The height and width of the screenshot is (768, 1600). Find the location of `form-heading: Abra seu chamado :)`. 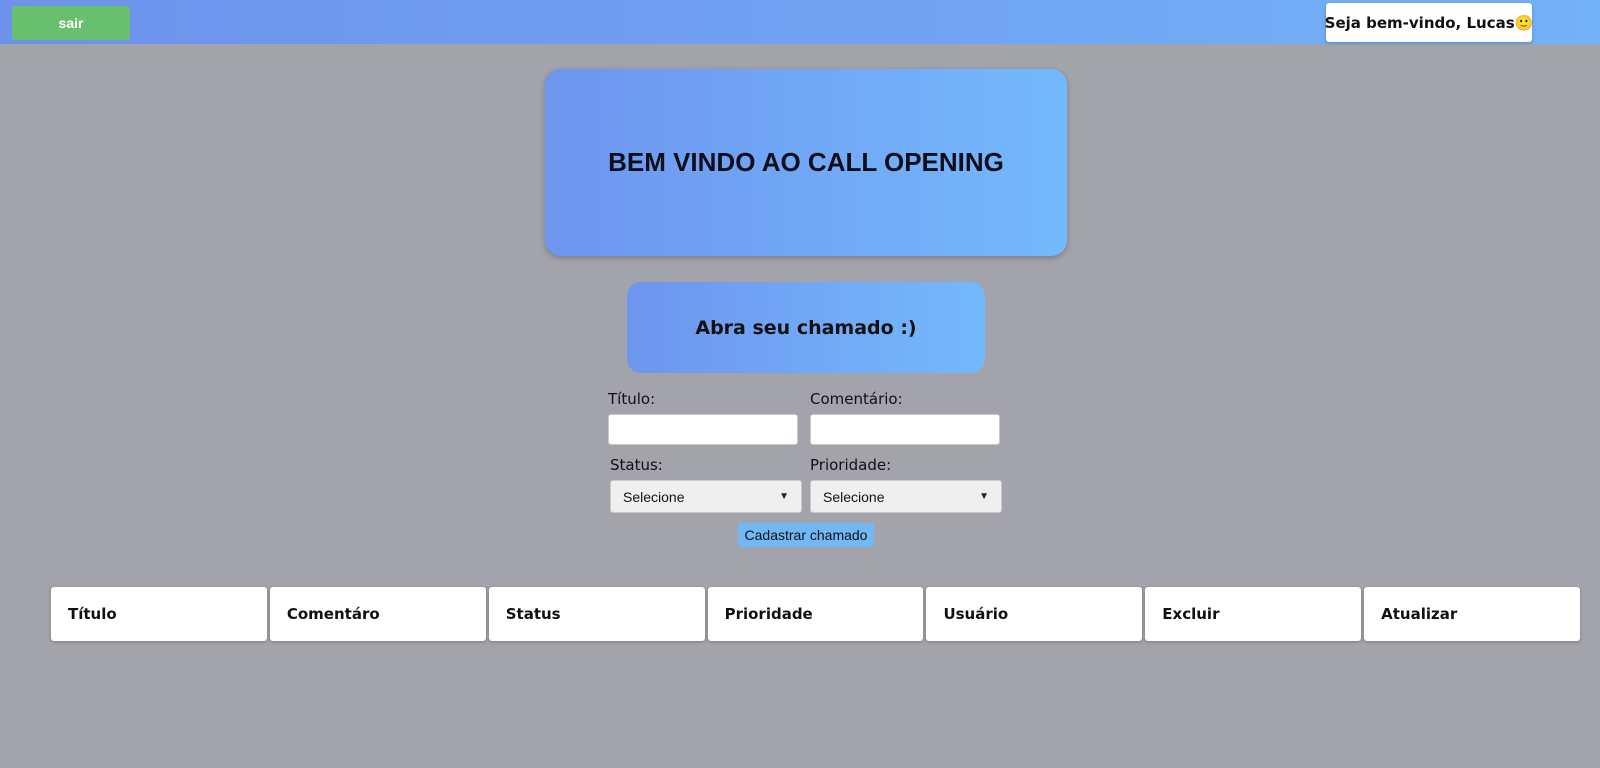

form-heading: Abra seu chamado :) is located at coordinates (806, 327).